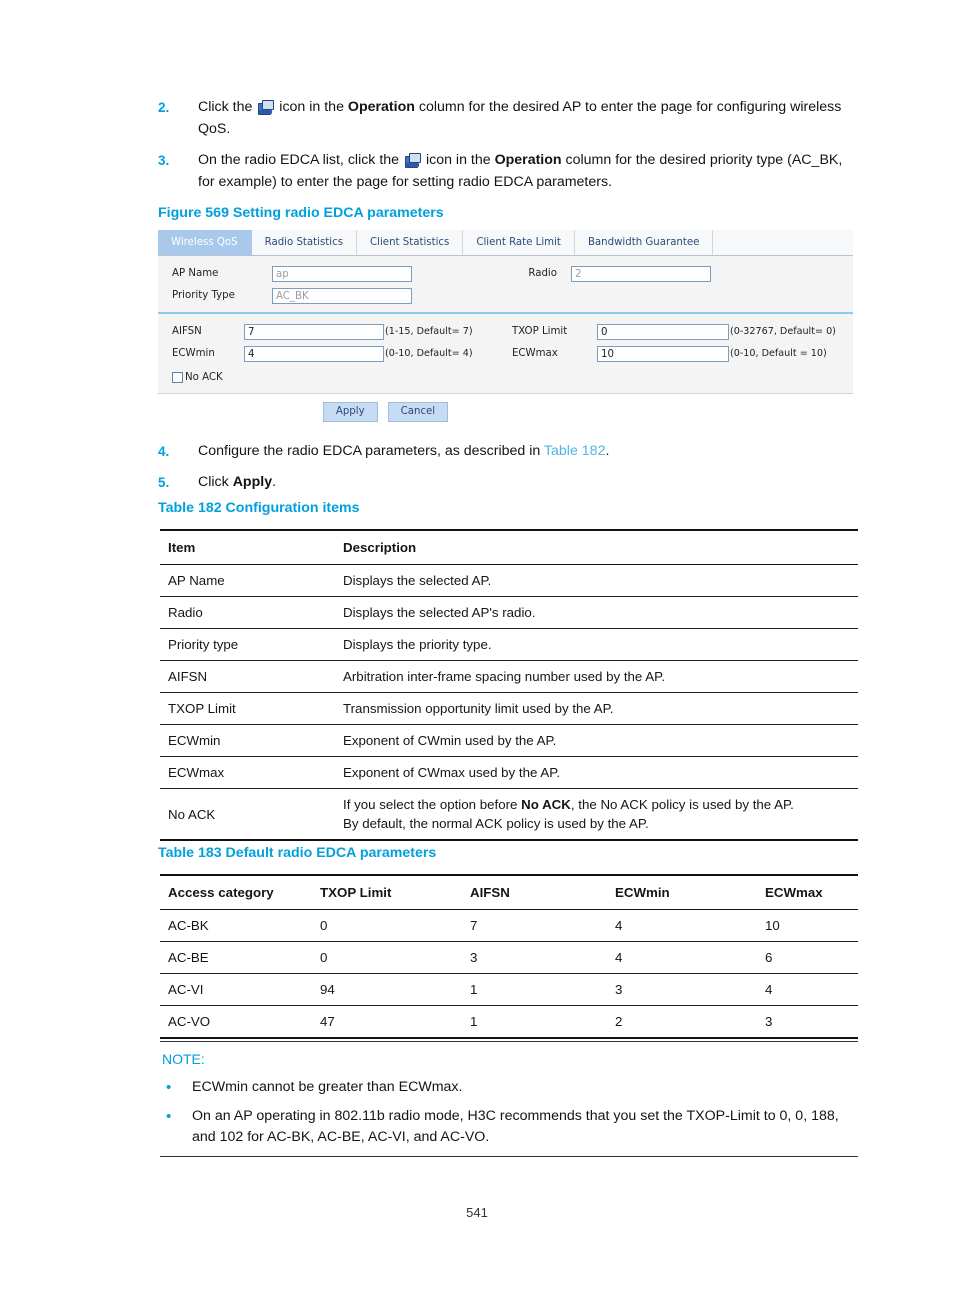 The width and height of the screenshot is (954, 1296). What do you see at coordinates (387, 957) in the screenshot?
I see `cell-txop-limit: 0` at bounding box center [387, 957].